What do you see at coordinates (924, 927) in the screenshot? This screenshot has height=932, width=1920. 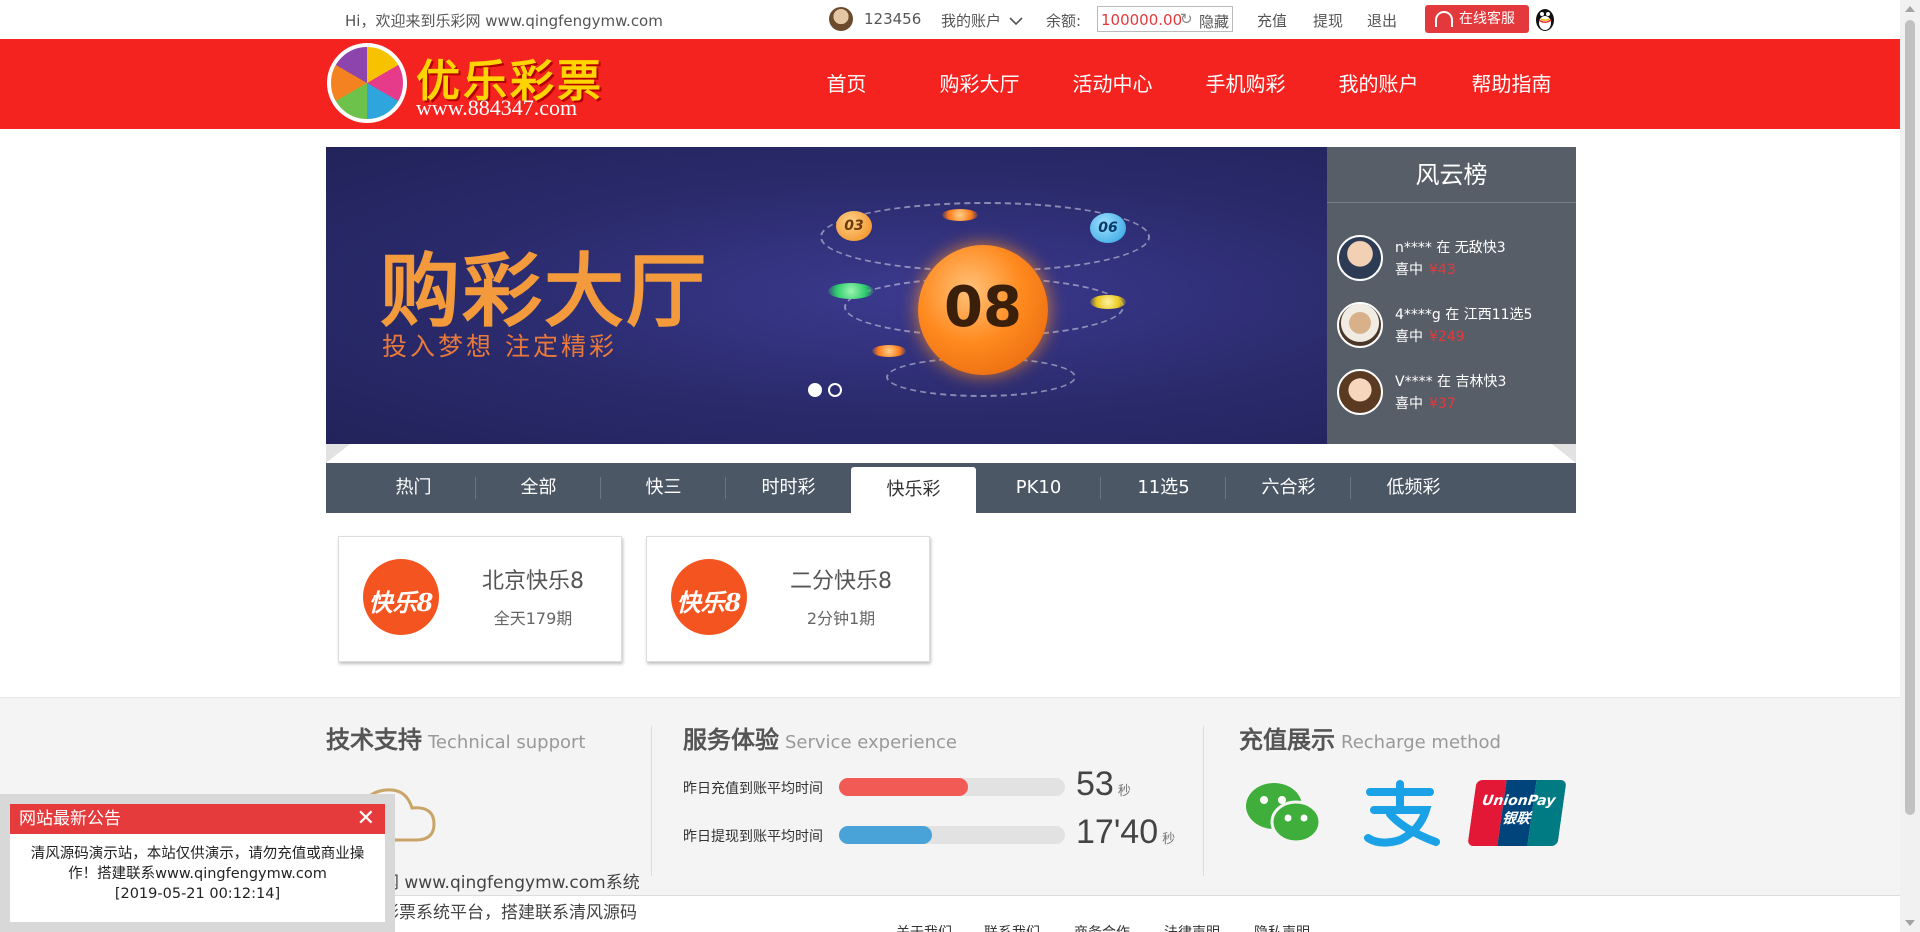 I see `footer-link-about: 关于我们` at bounding box center [924, 927].